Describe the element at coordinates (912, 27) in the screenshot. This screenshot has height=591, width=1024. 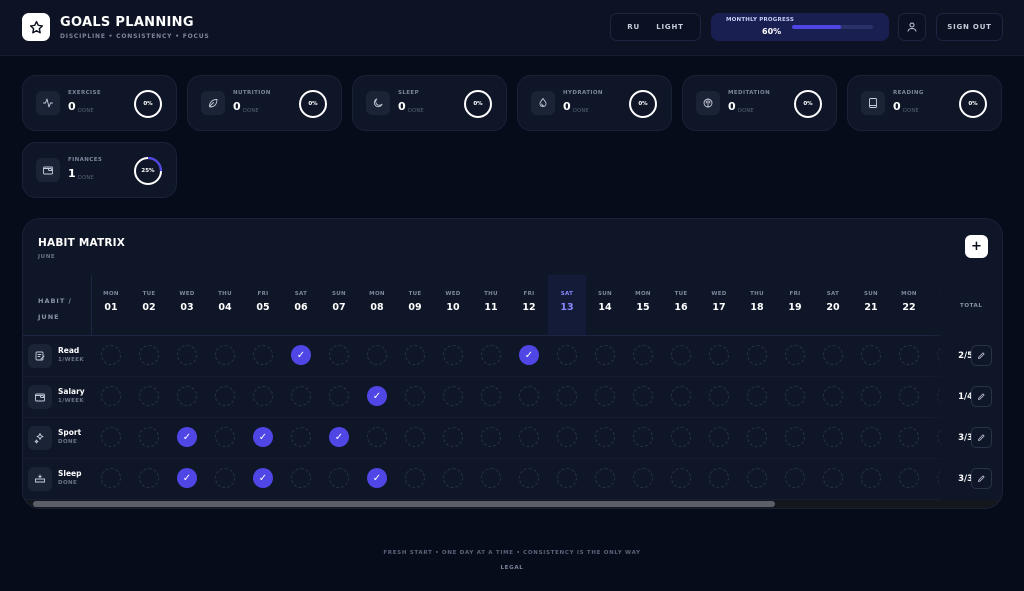
I see `user-profile-button` at that location.